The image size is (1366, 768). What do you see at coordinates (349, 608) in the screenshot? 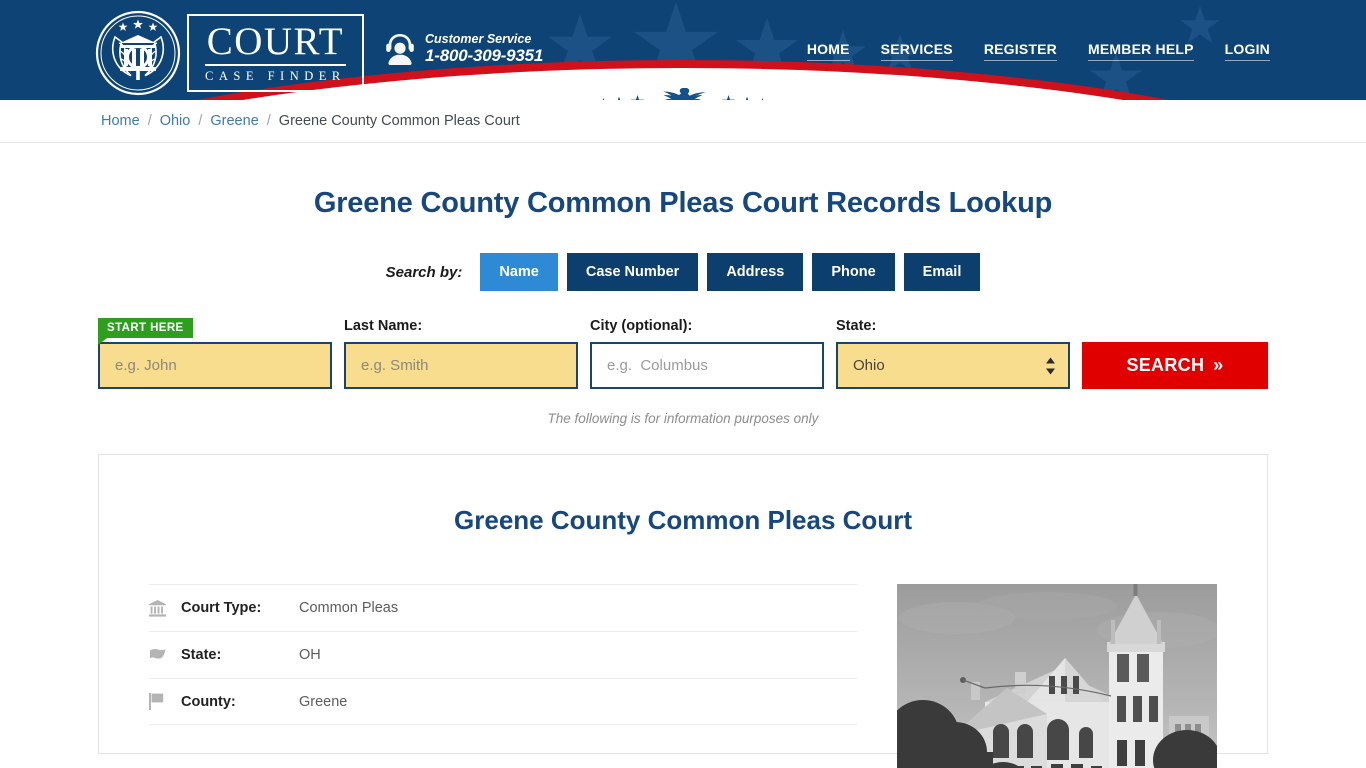
I see `court-type-value: Common Pleas` at bounding box center [349, 608].